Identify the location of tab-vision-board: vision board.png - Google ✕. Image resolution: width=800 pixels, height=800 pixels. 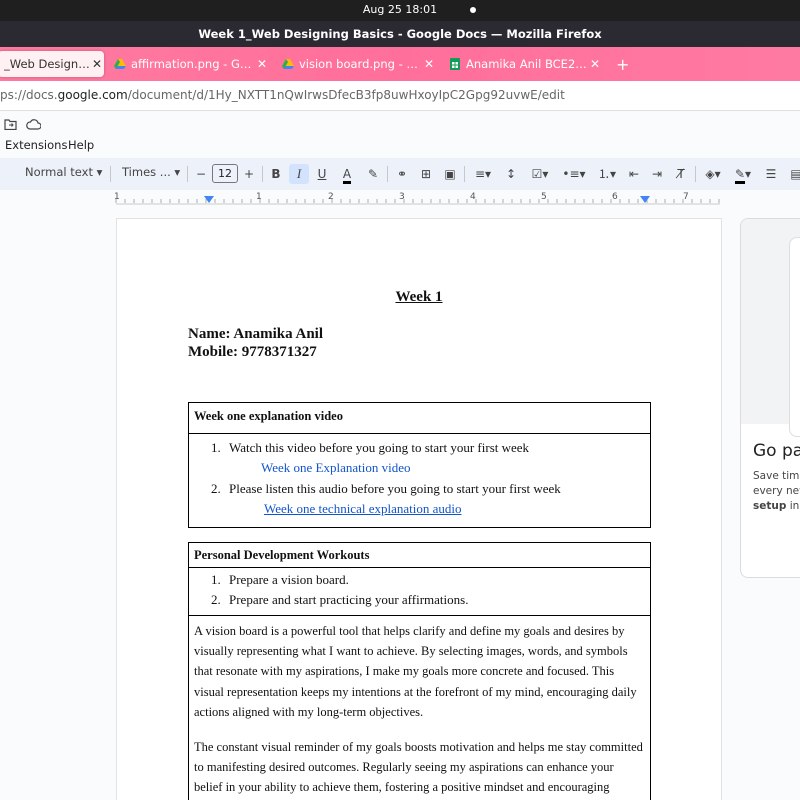
(359, 64).